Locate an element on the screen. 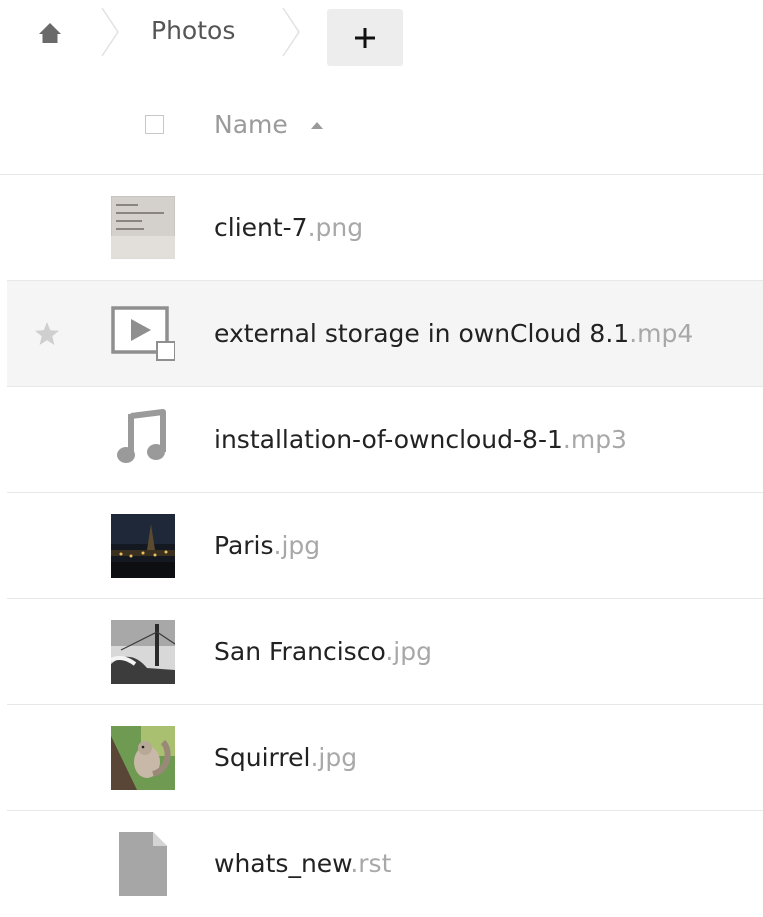 The image size is (763, 917). music-note-icon is located at coordinates (141, 436).